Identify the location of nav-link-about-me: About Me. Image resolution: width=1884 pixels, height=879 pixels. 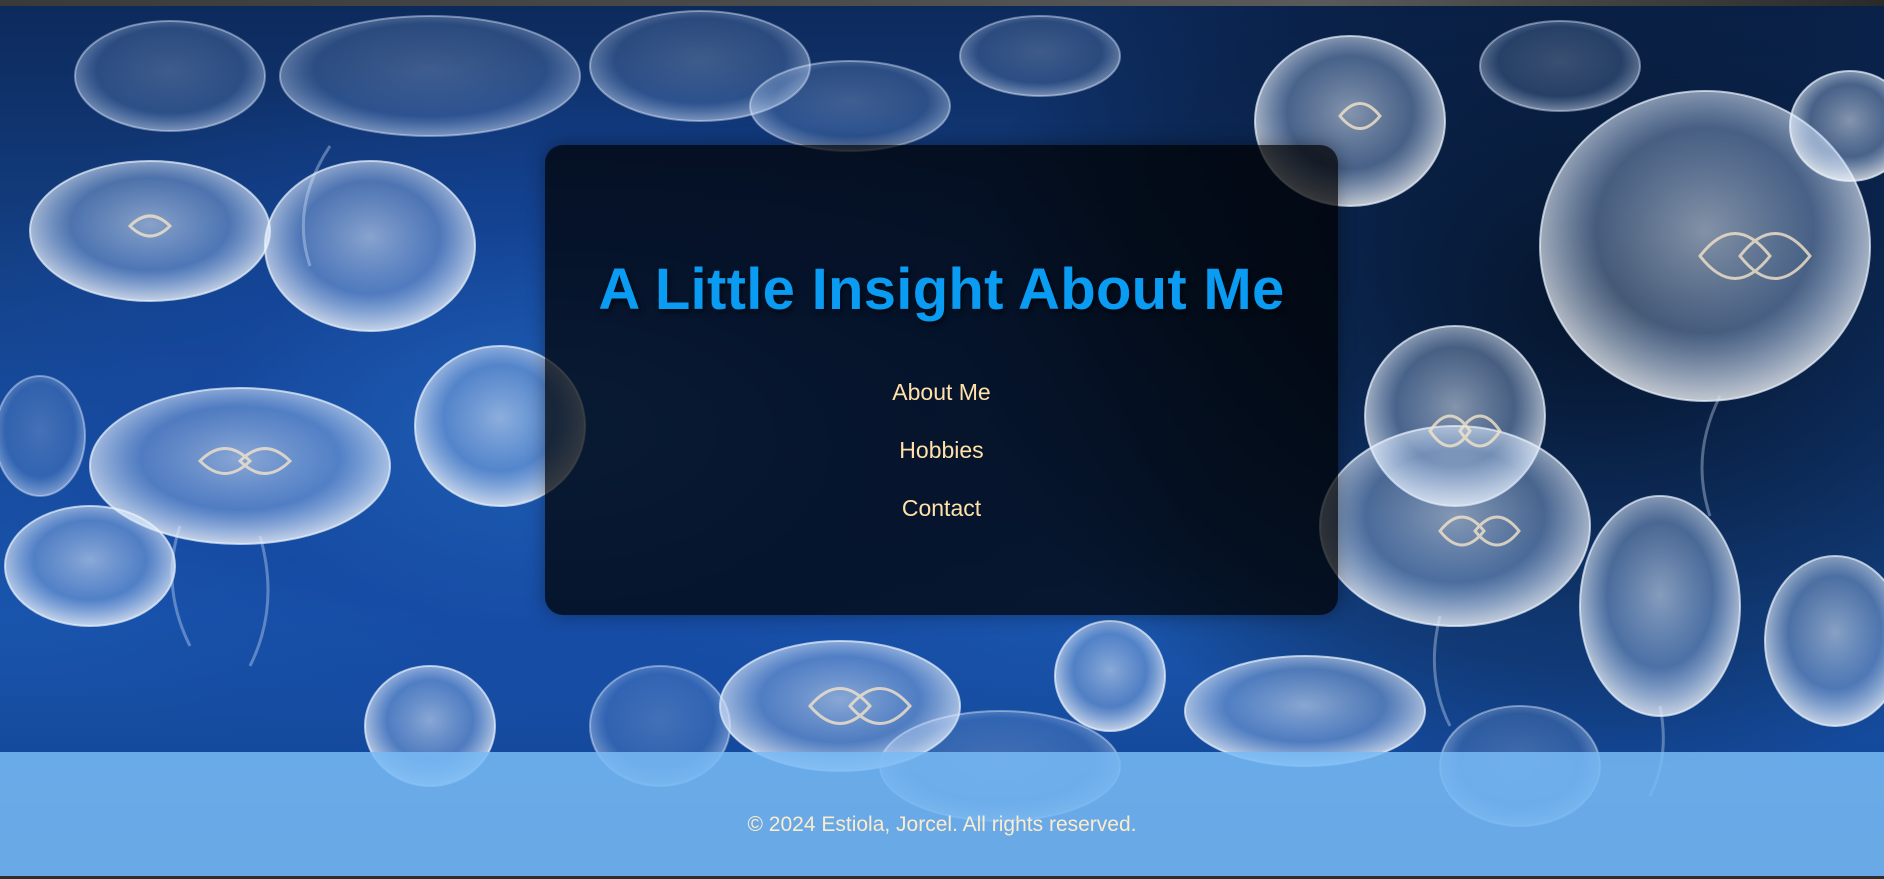
(942, 392).